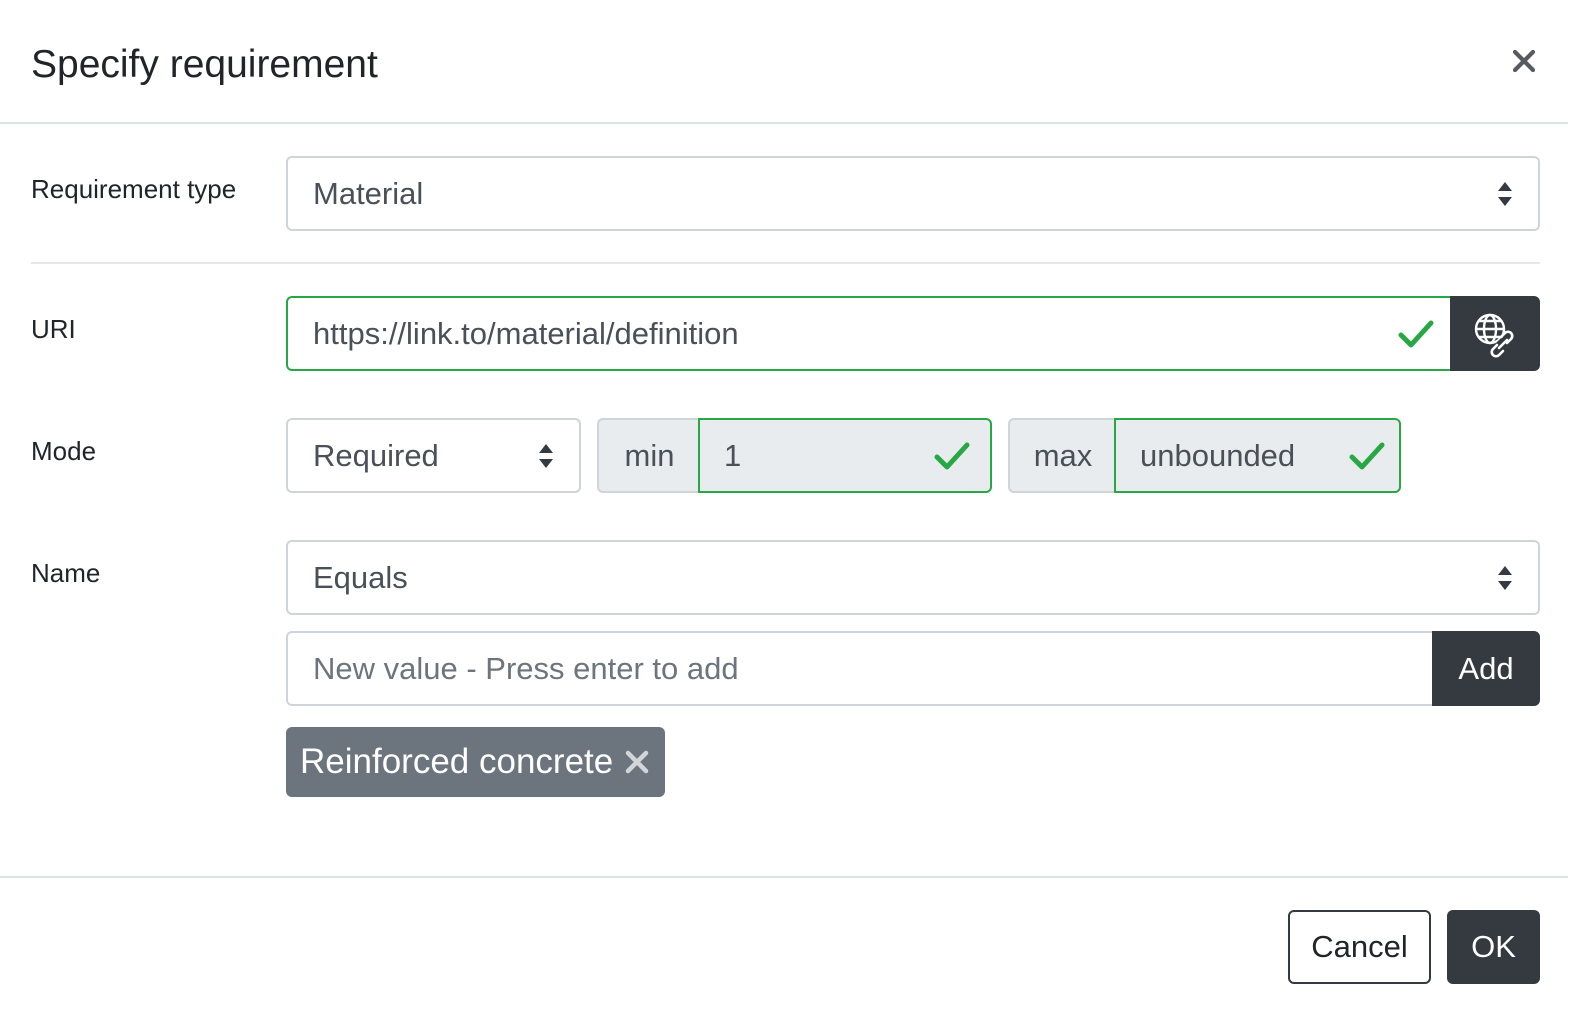 The image size is (1592, 1028). I want to click on close-icon, so click(1524, 61).